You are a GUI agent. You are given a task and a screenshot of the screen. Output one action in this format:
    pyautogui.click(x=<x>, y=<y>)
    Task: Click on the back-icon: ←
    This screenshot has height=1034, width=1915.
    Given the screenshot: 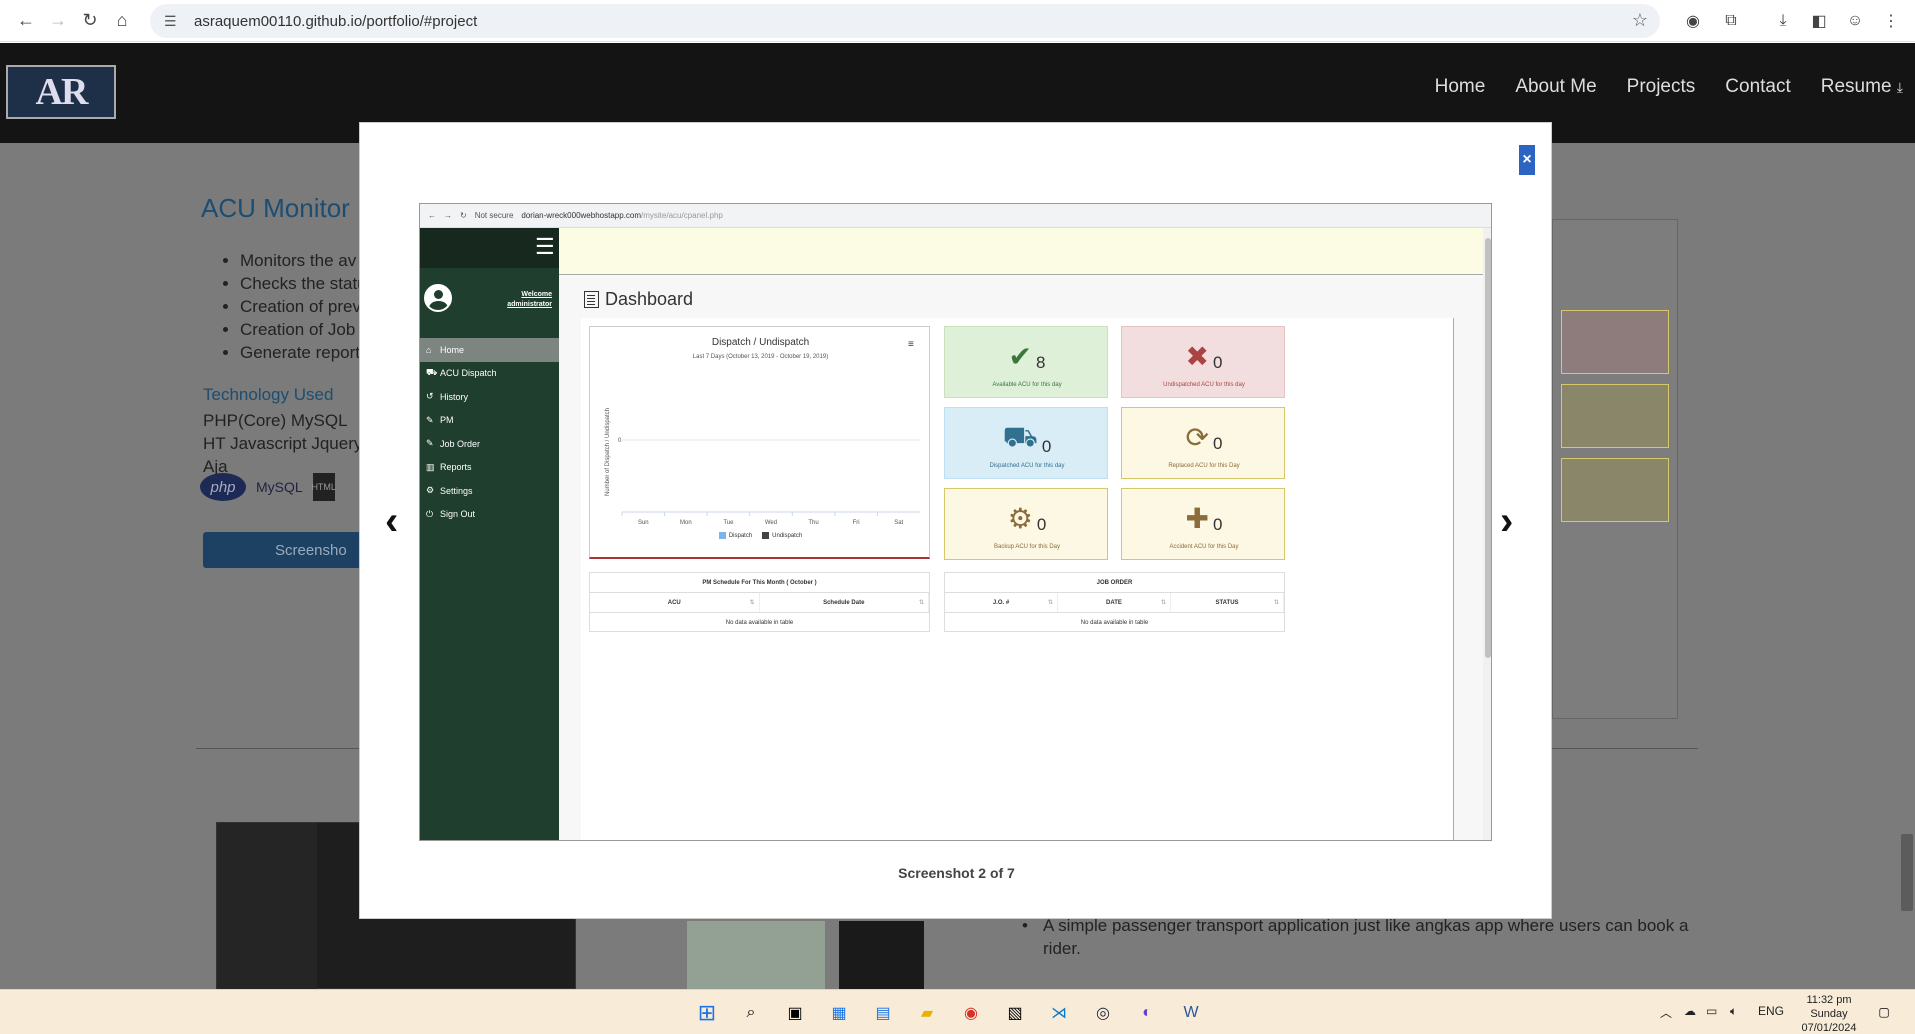 What is the action you would take?
    pyautogui.click(x=26, y=21)
    